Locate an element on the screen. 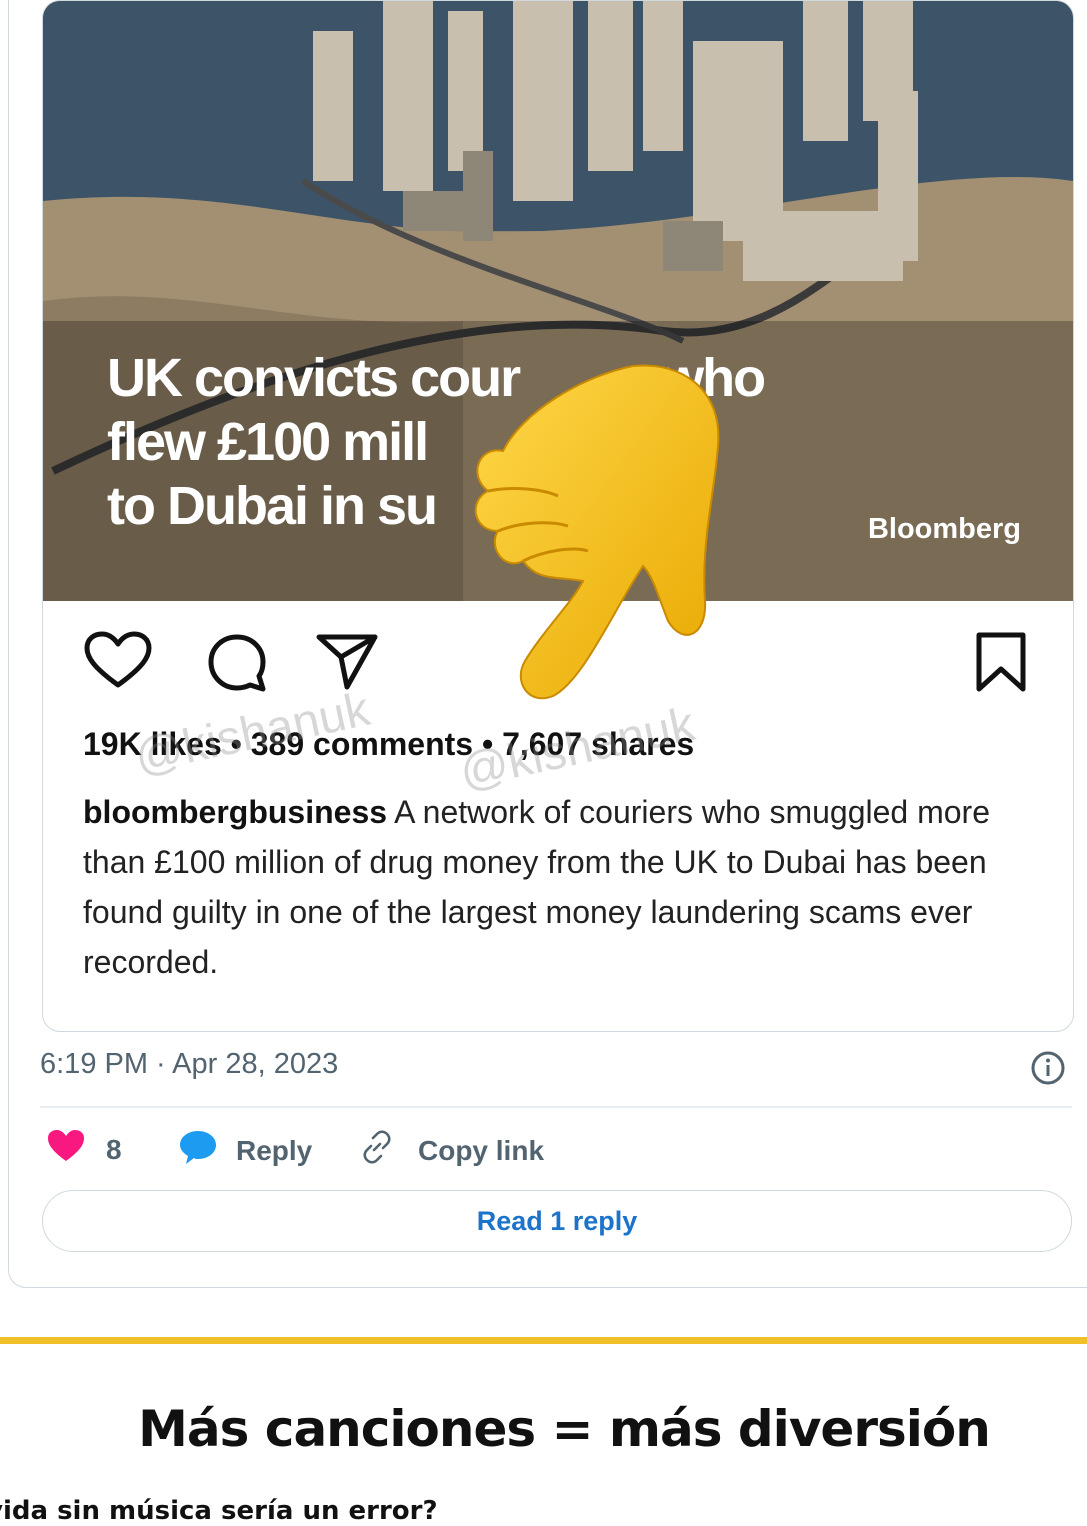 The width and height of the screenshot is (1087, 1526). link-icon is located at coordinates (377, 1150).